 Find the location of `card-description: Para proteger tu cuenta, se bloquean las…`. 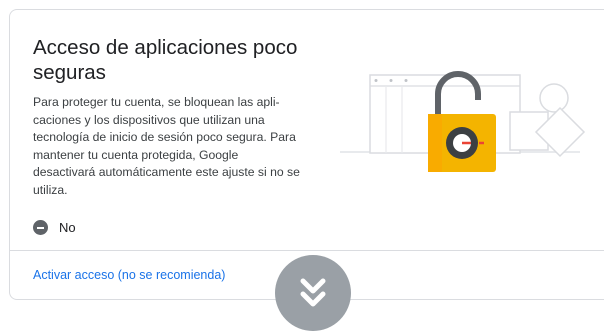

card-description: Para proteger tu cuenta, se bloquean las… is located at coordinates (166, 146).